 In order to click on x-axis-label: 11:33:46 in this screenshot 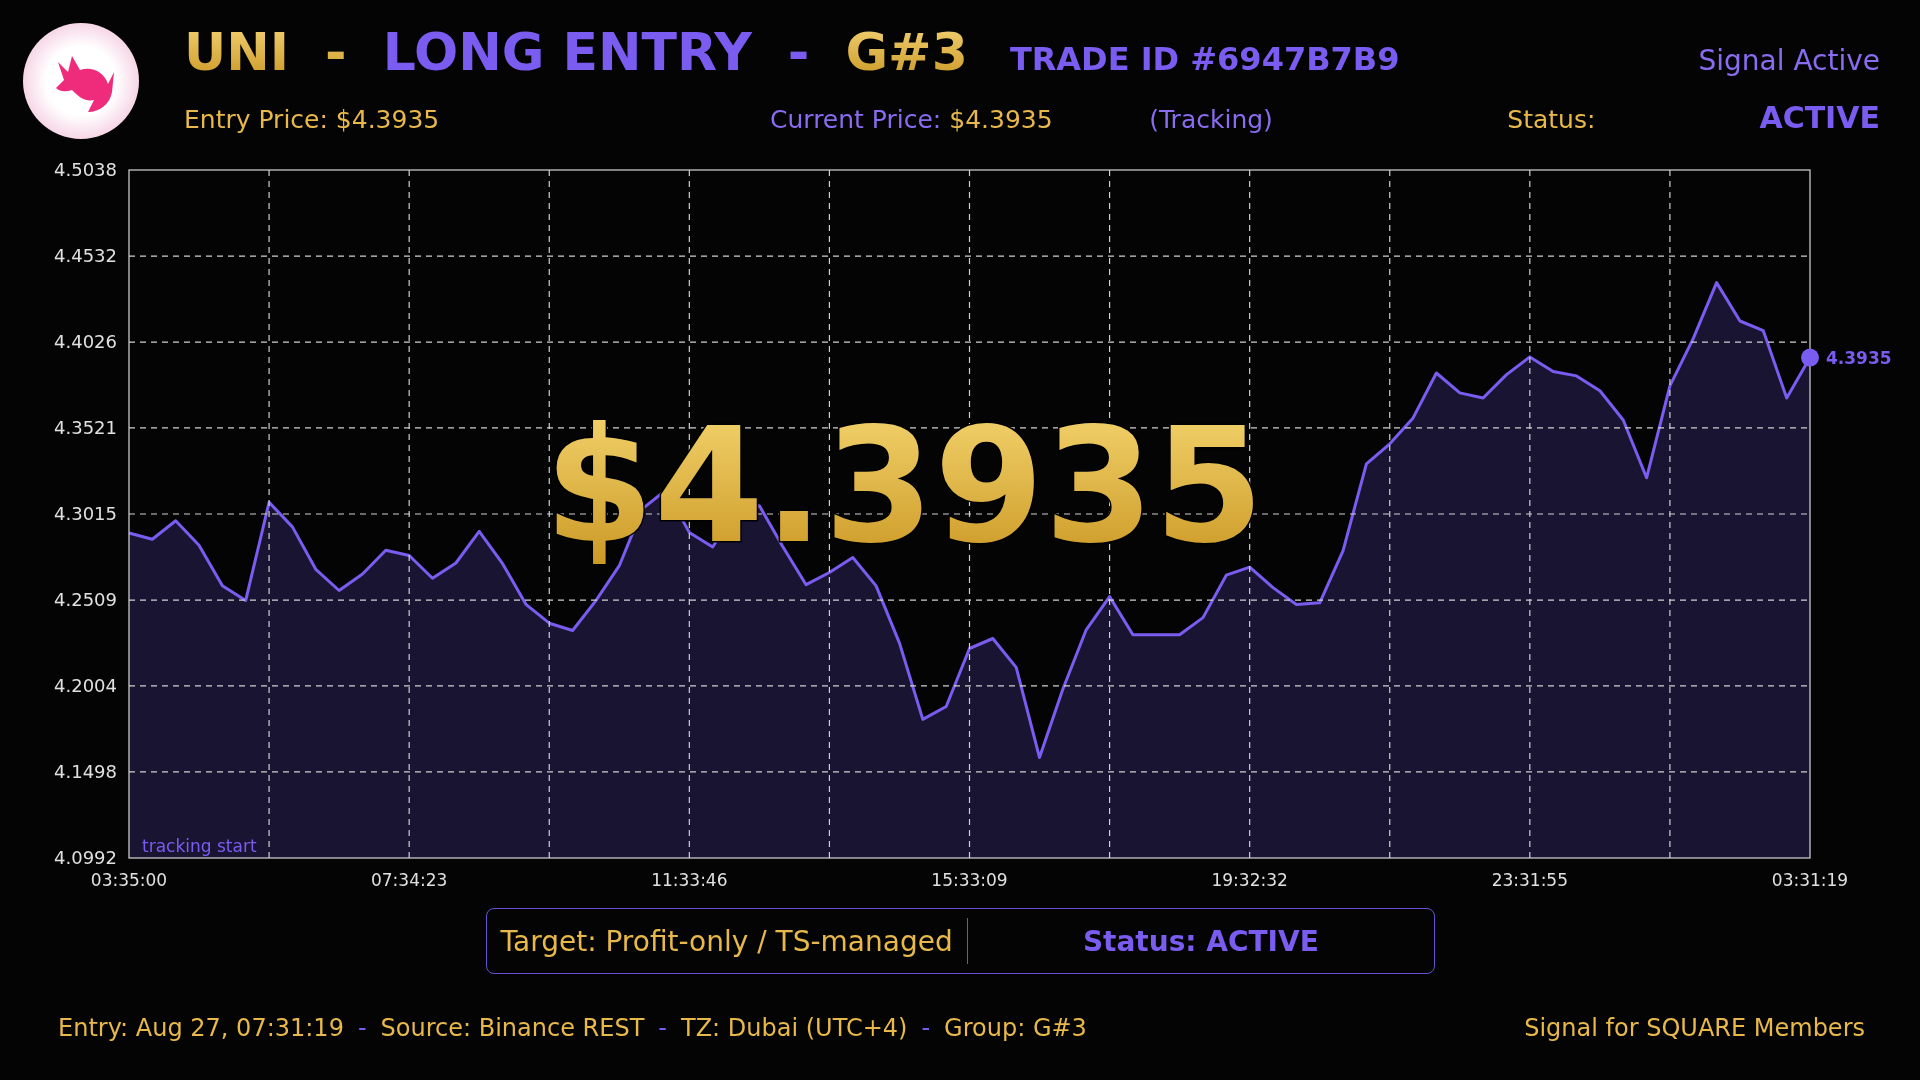, I will do `click(689, 880)`.